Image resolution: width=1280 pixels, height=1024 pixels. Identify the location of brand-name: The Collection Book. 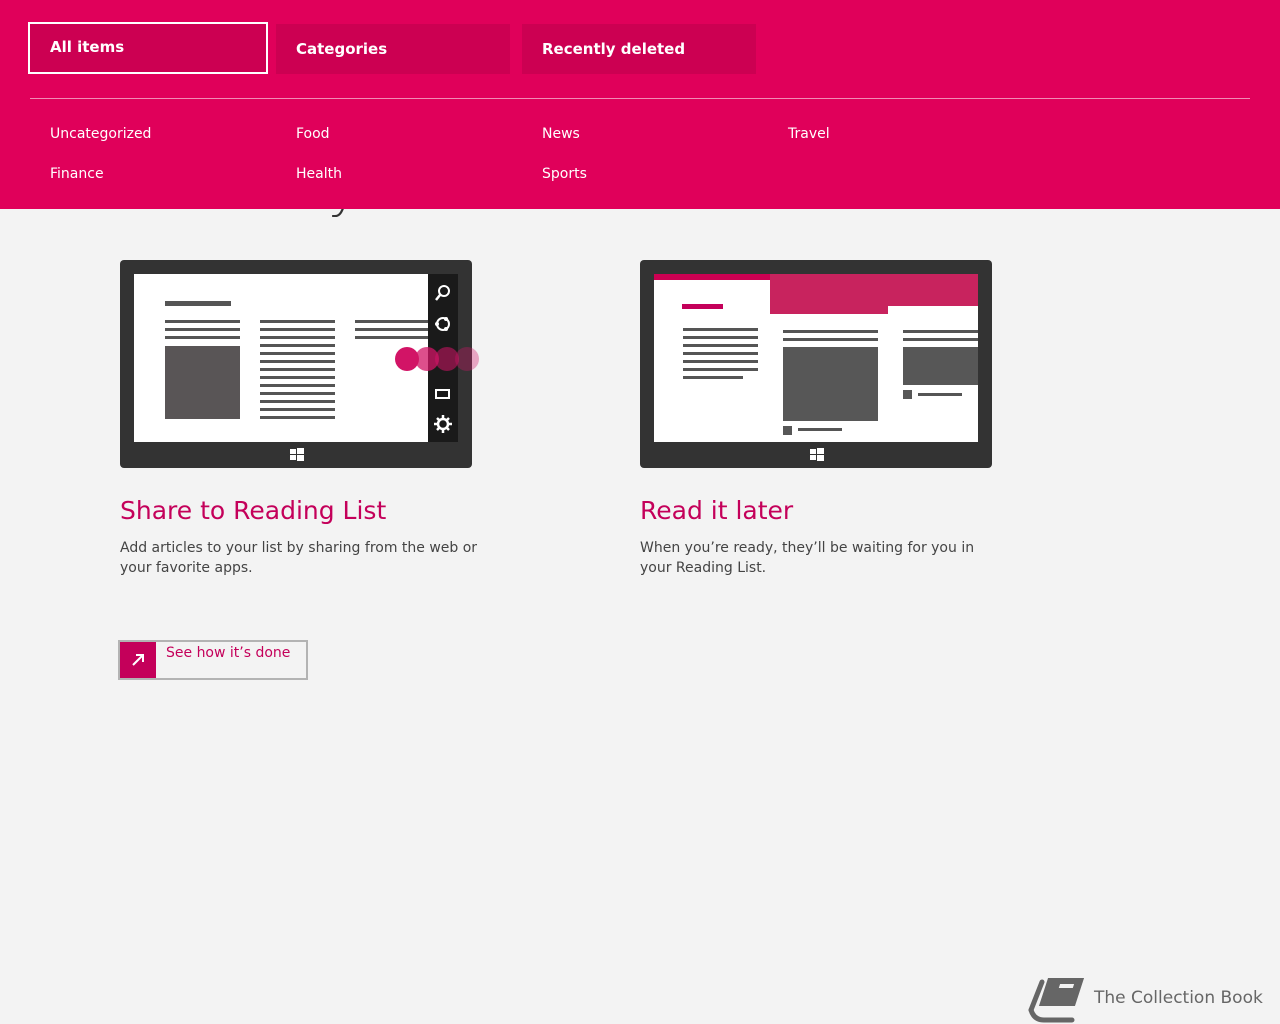
(1178, 998).